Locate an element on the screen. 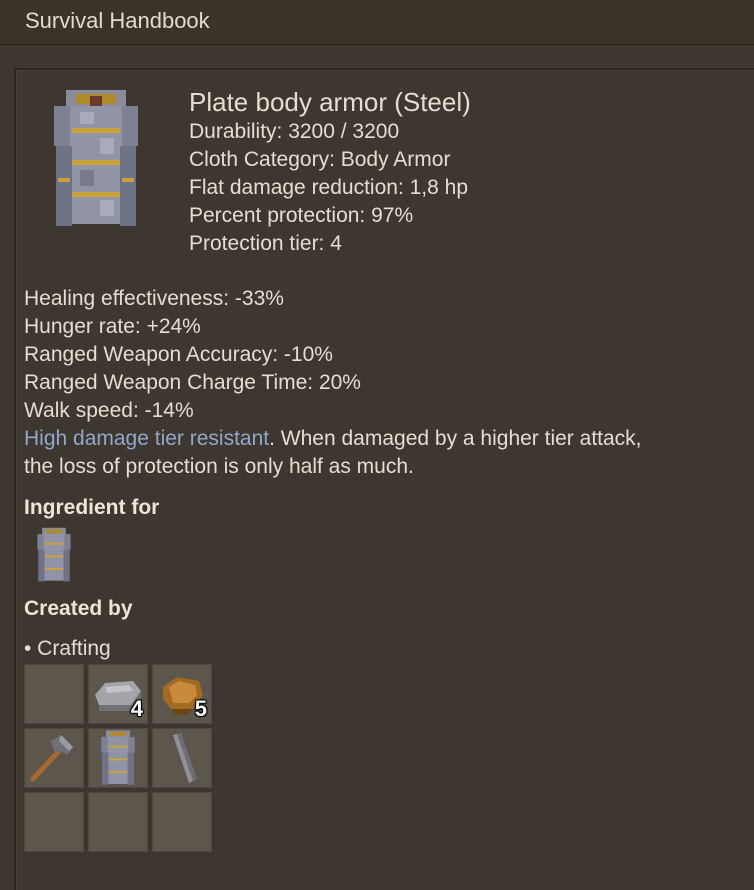 The width and height of the screenshot is (754, 890). metal-bar-icon is located at coordinates (185, 758).